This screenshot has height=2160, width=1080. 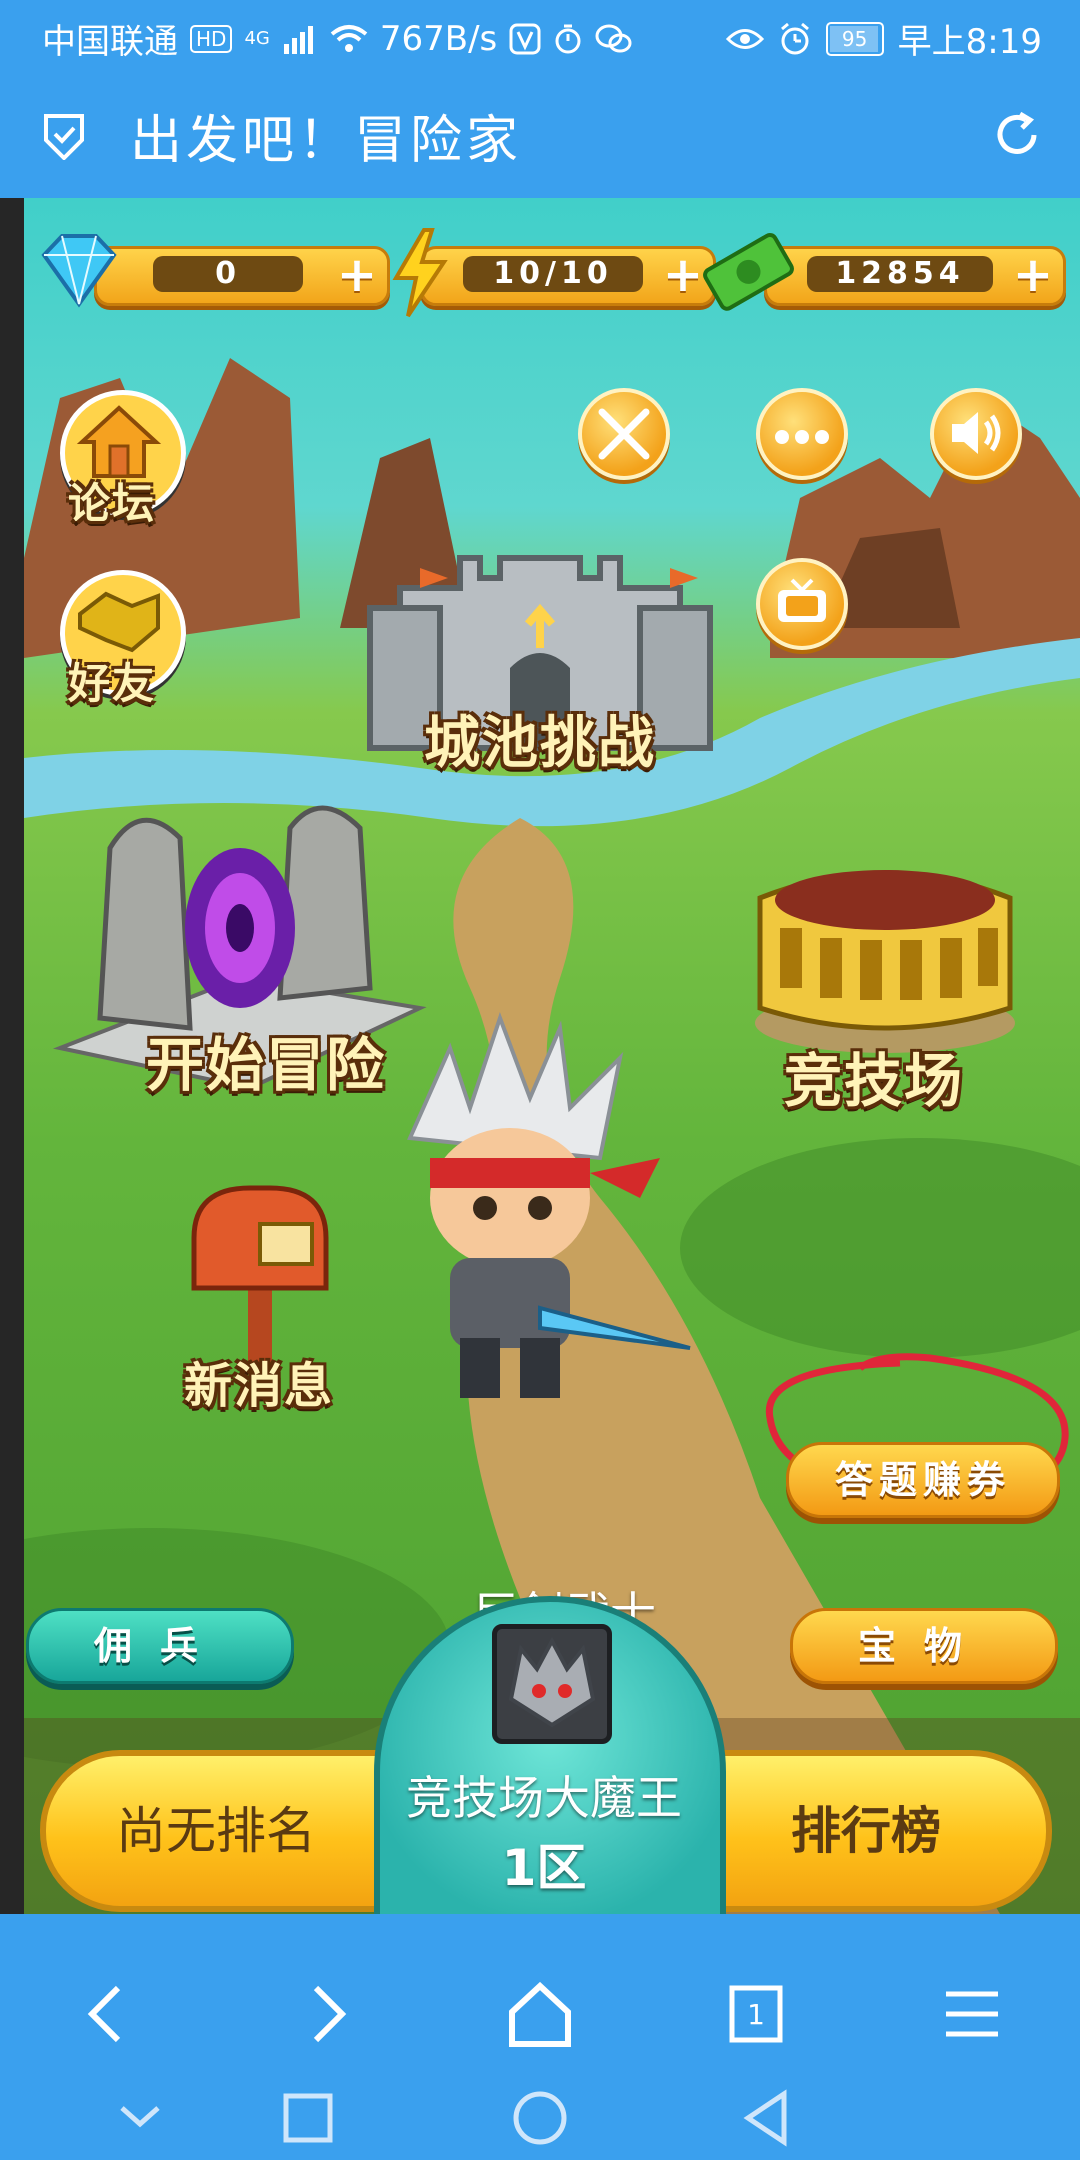 I want to click on carrier-label: 中国联通, so click(x=110, y=42).